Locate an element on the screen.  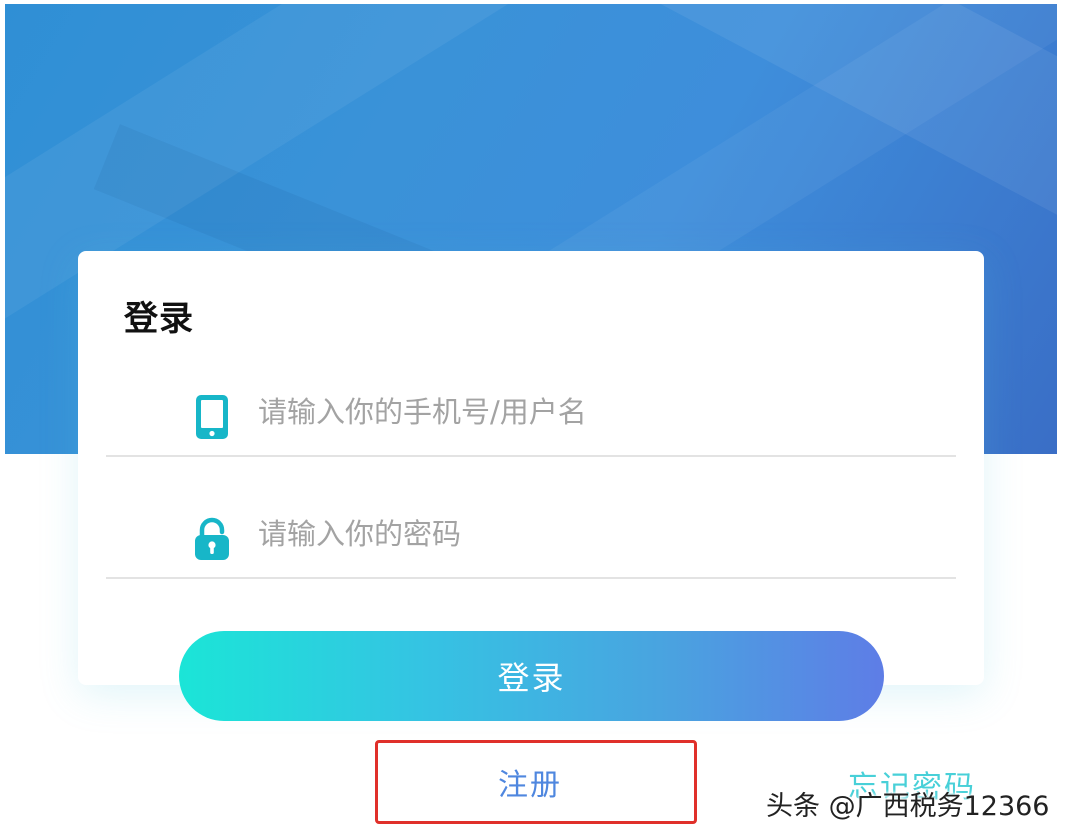
watermark: 头条 @广西税务12366 is located at coordinates (908, 806).